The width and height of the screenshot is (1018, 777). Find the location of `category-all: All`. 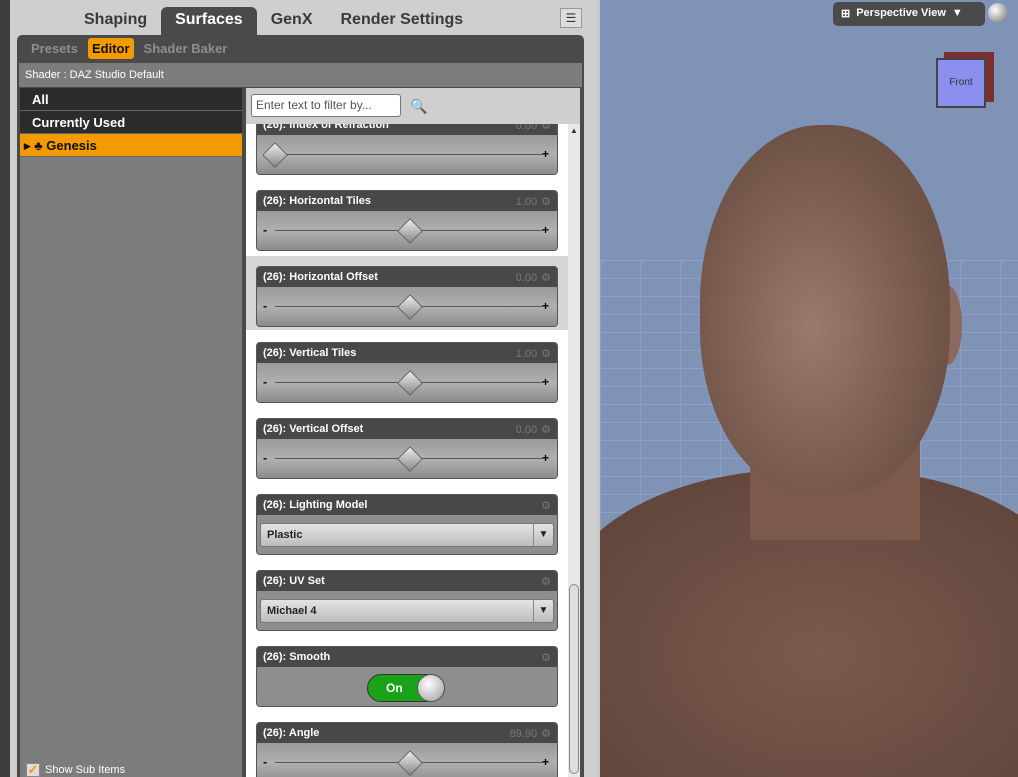

category-all: All is located at coordinates (131, 99).